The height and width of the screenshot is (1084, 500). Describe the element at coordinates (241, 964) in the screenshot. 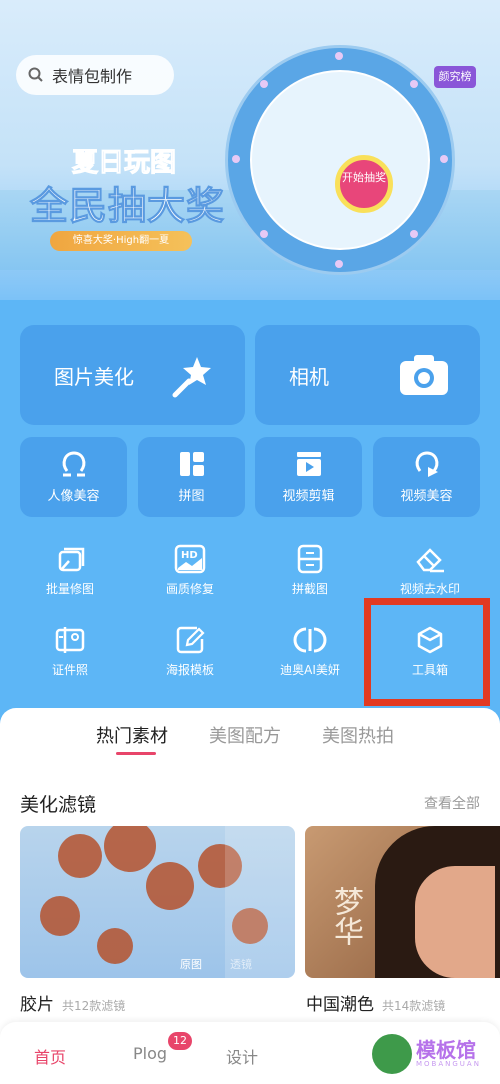

I see `filter-label: 透镜` at that location.